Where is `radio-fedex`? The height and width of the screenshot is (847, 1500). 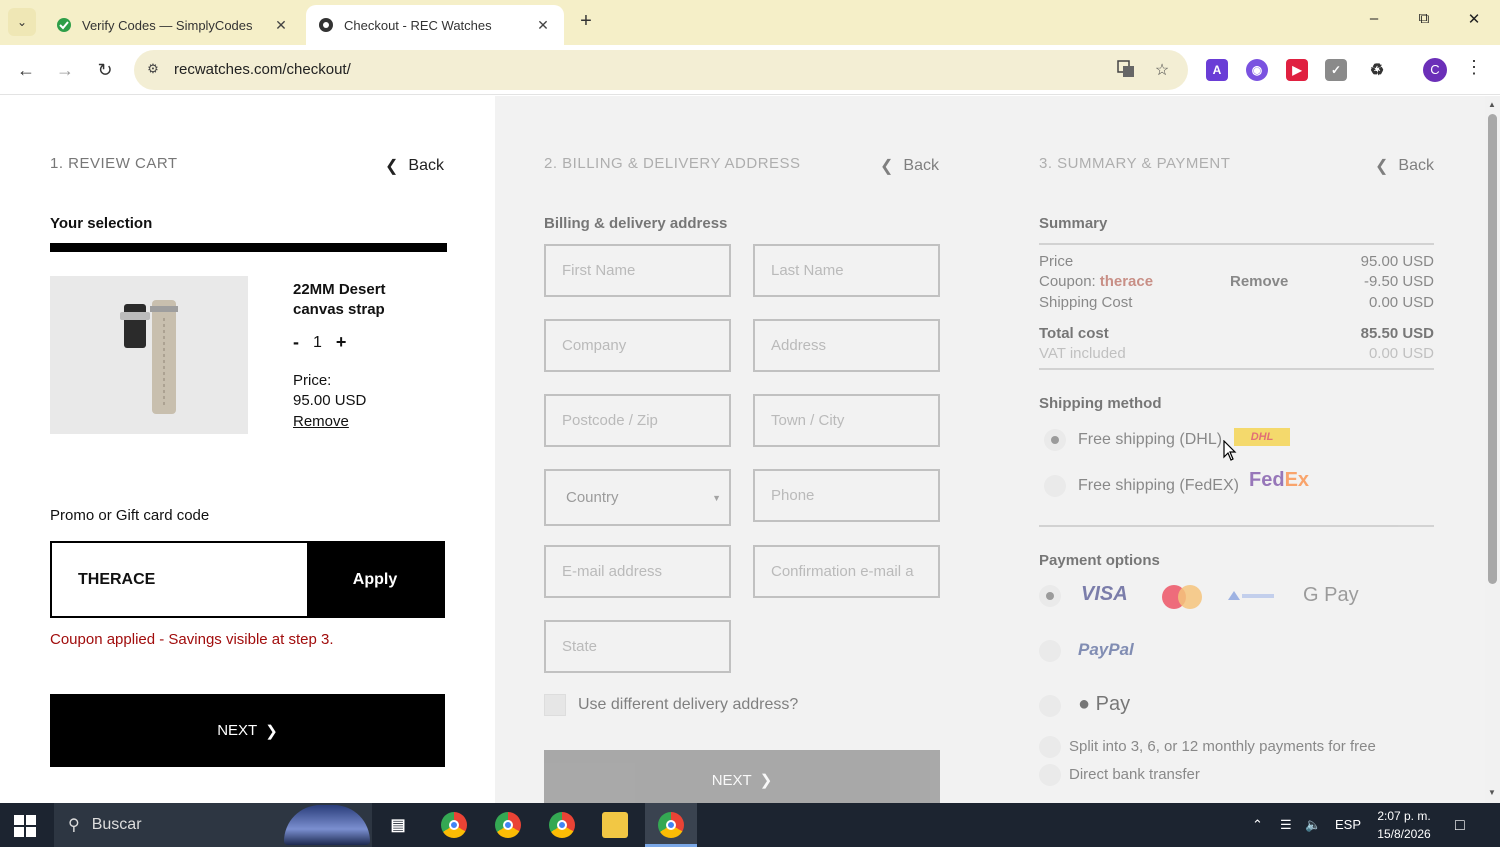 radio-fedex is located at coordinates (1055, 486).